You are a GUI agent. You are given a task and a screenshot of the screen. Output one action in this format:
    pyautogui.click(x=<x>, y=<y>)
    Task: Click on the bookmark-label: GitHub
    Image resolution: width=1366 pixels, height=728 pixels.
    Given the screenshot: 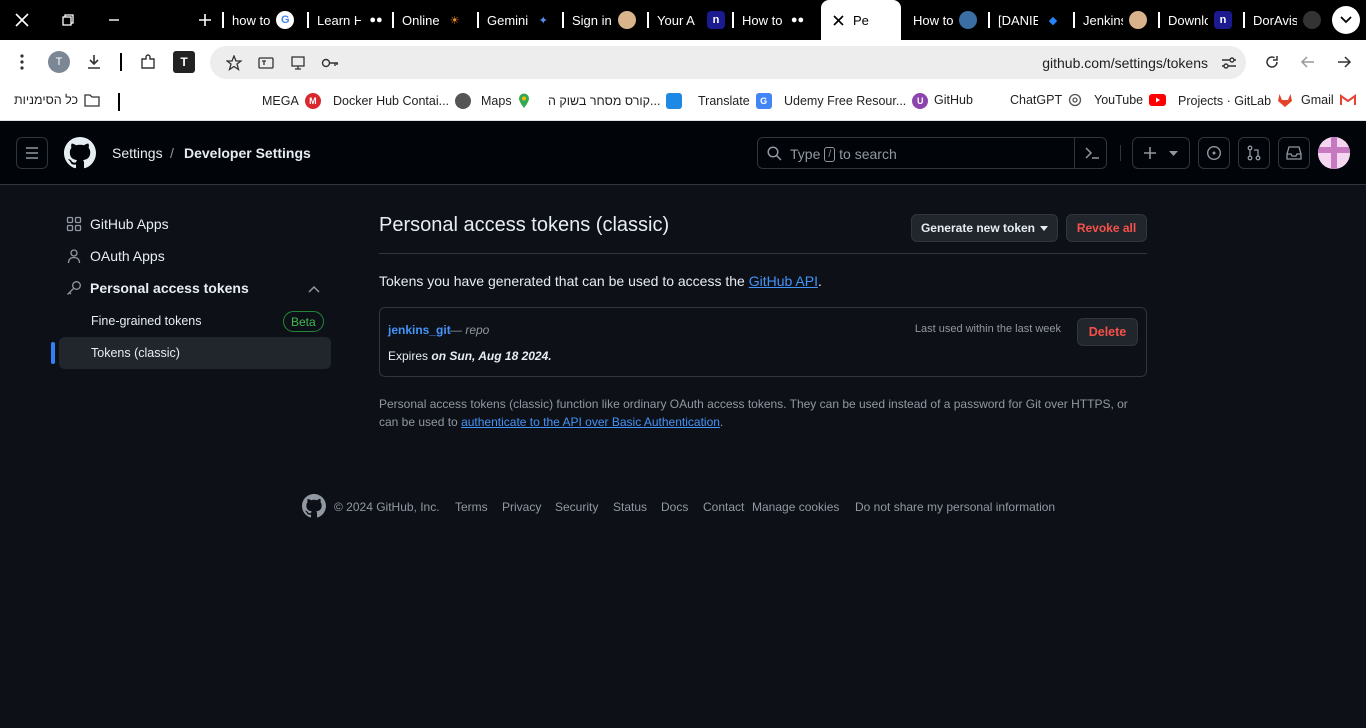 What is the action you would take?
    pyautogui.click(x=953, y=100)
    